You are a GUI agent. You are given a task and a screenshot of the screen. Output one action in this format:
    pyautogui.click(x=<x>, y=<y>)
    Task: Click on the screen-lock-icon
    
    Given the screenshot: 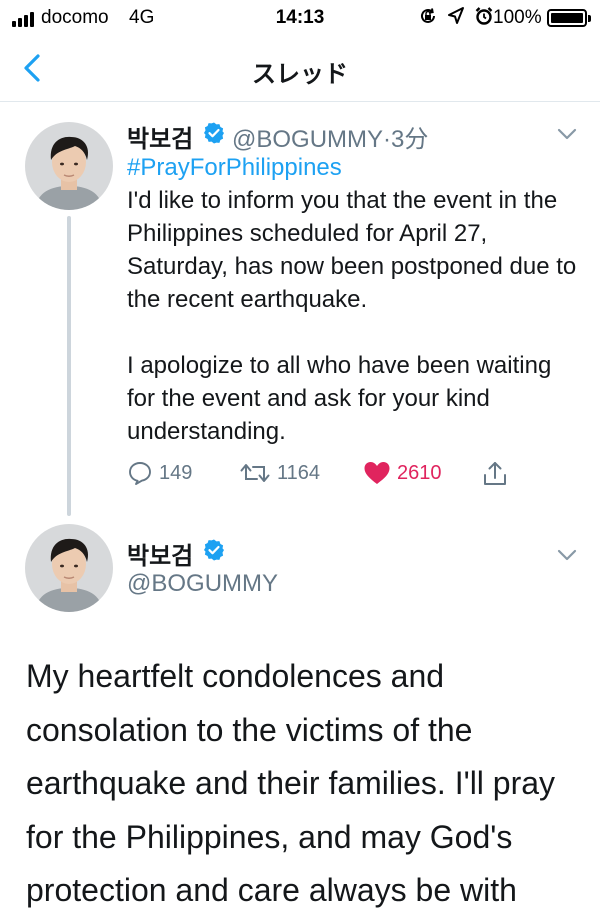 What is the action you would take?
    pyautogui.click(x=428, y=15)
    